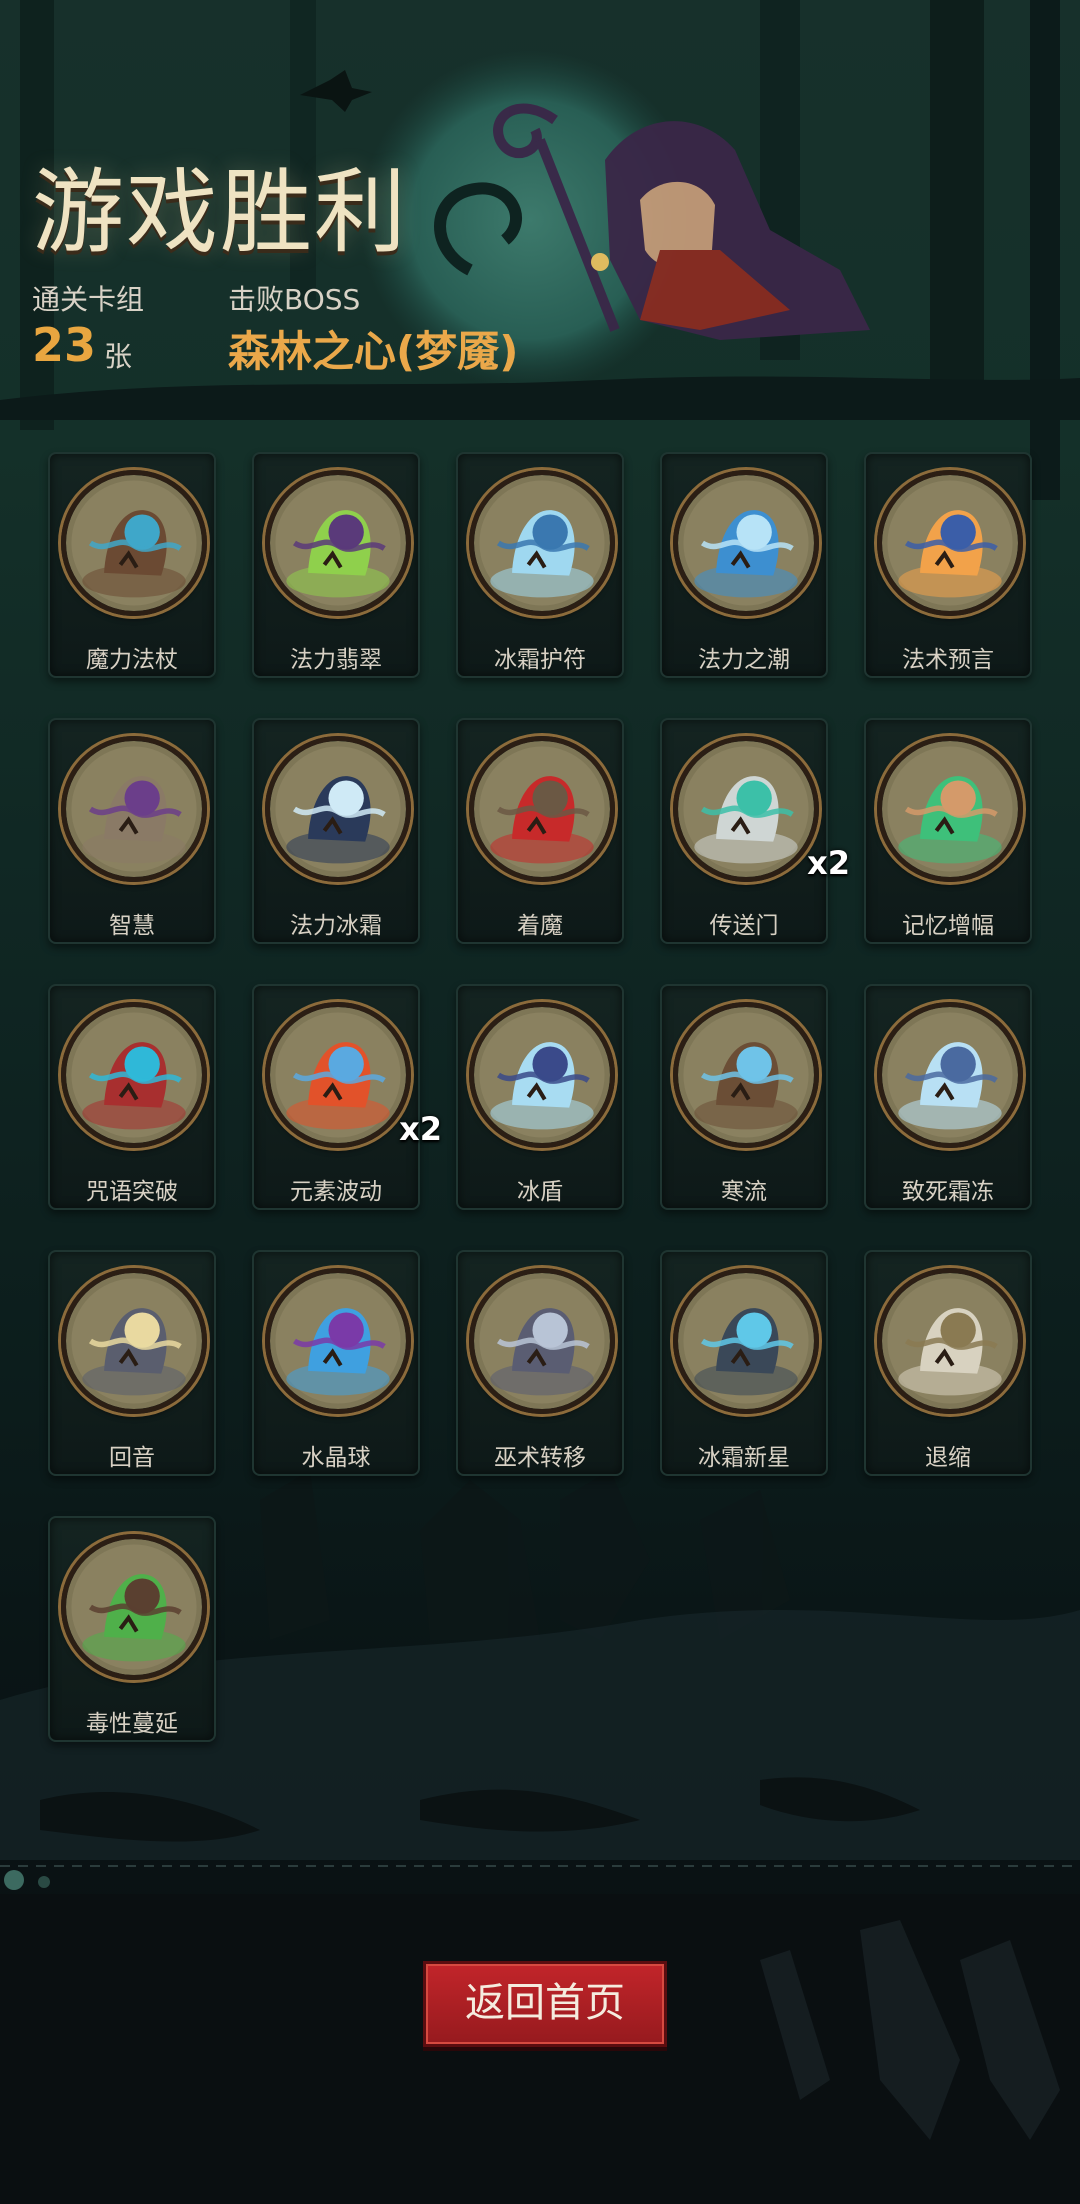 This screenshot has height=2204, width=1080. Describe the element at coordinates (338, 1075) in the screenshot. I see `elemental-wave-icon` at that location.